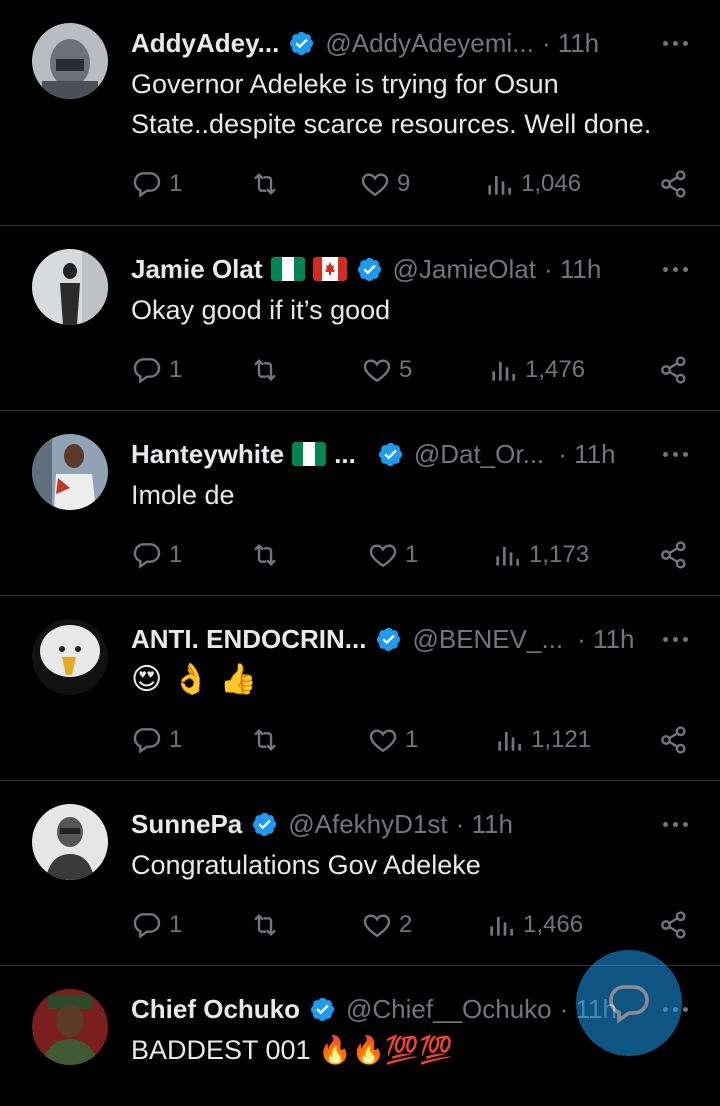  What do you see at coordinates (551, 183) in the screenshot?
I see `views-count: 1,046` at bounding box center [551, 183].